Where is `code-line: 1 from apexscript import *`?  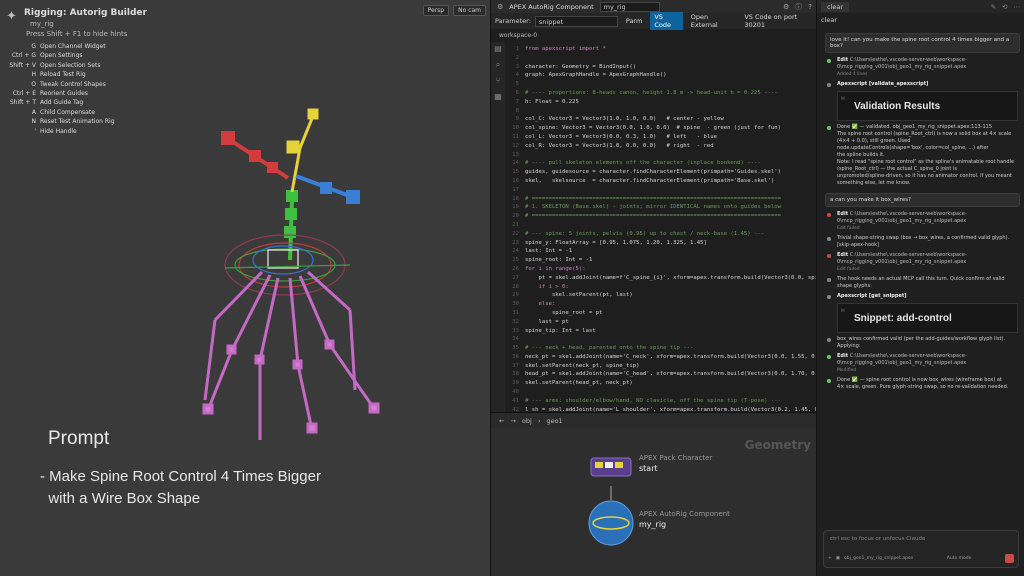 code-line: 1 from apexscript import * is located at coordinates (661, 49).